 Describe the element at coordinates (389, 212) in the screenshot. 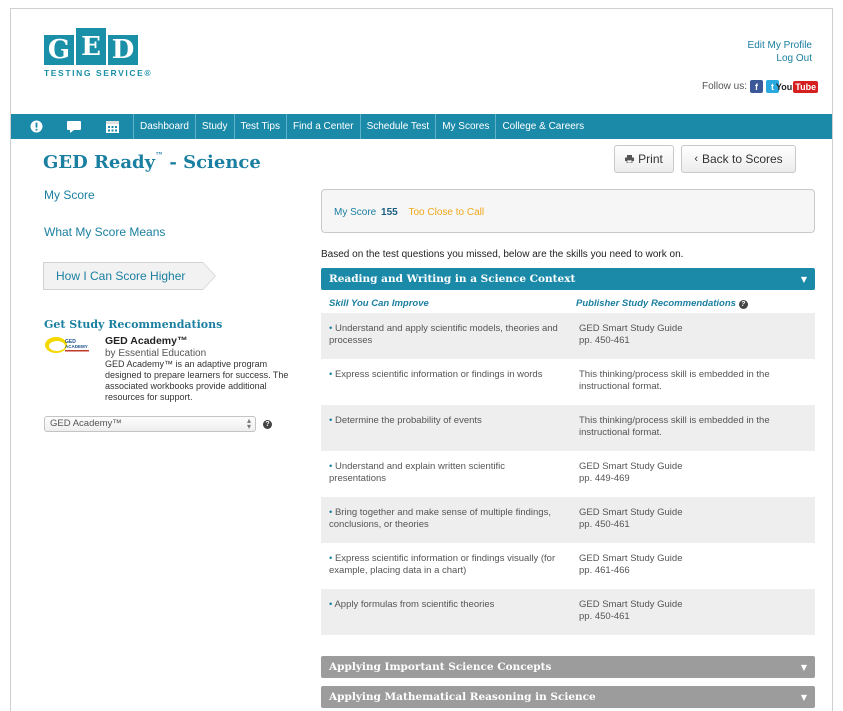

I see `score-value: 155` at that location.